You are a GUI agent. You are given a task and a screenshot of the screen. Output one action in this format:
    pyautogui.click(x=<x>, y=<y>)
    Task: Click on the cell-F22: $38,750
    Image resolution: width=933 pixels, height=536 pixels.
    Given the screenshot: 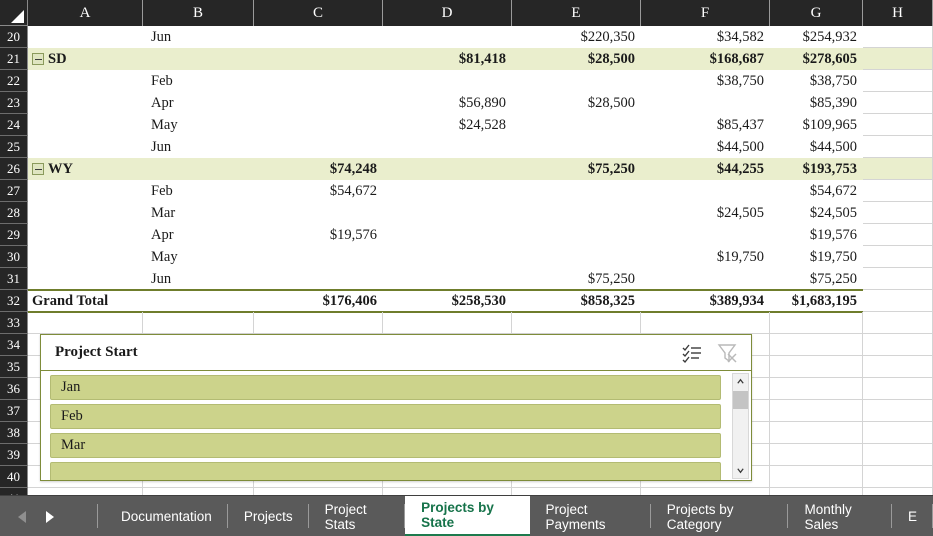 What is the action you would take?
    pyautogui.click(x=705, y=81)
    